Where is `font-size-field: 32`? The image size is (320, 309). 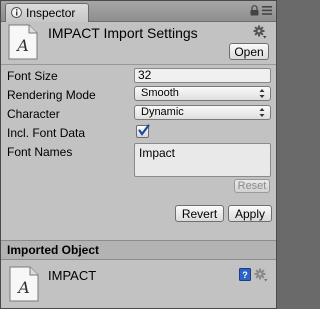
font-size-field: 32 is located at coordinates (202, 75).